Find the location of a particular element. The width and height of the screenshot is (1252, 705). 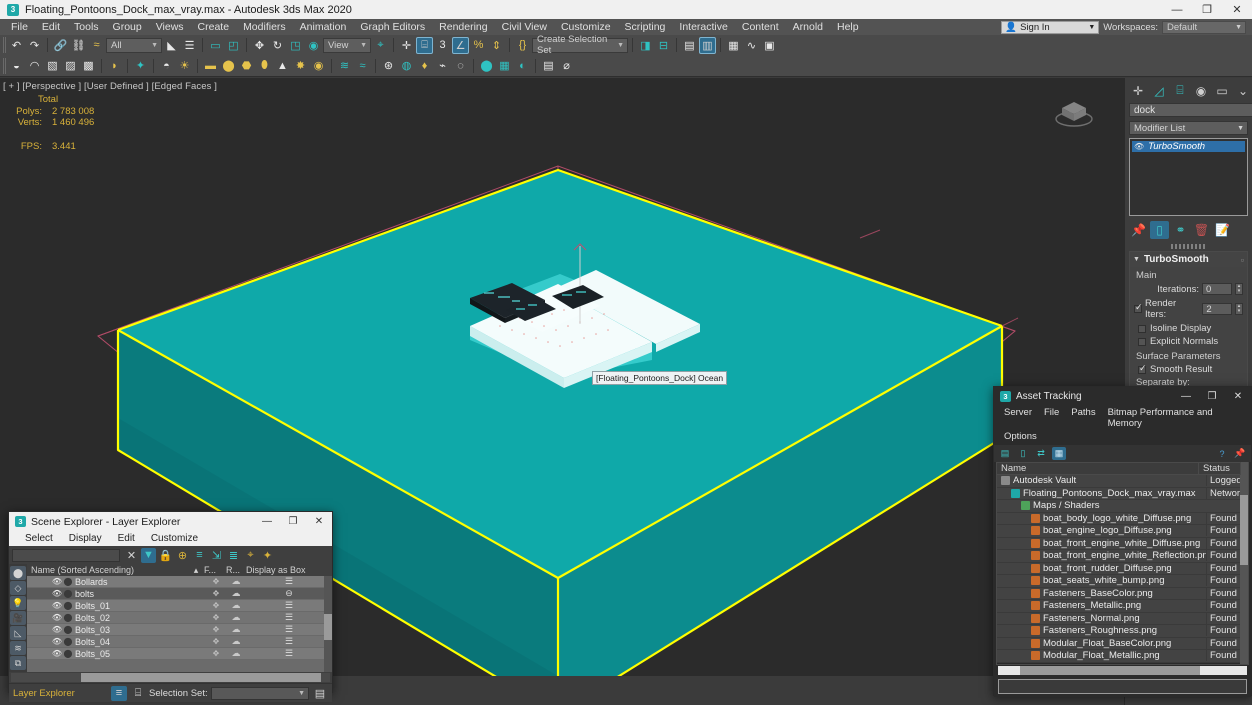

groups-filter-icon: ⧉ is located at coordinates (18, 663).